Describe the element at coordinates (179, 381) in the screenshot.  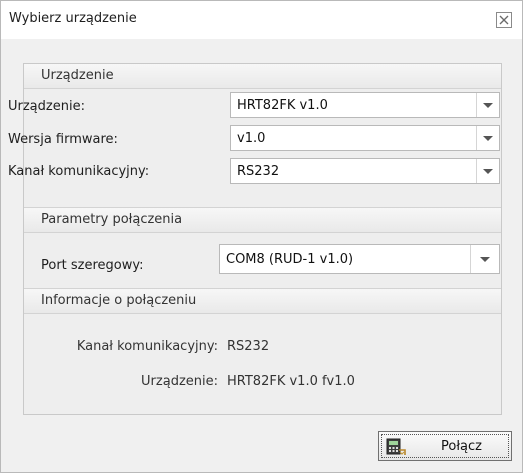
I see `info-device-label: Urządzenie:` at that location.